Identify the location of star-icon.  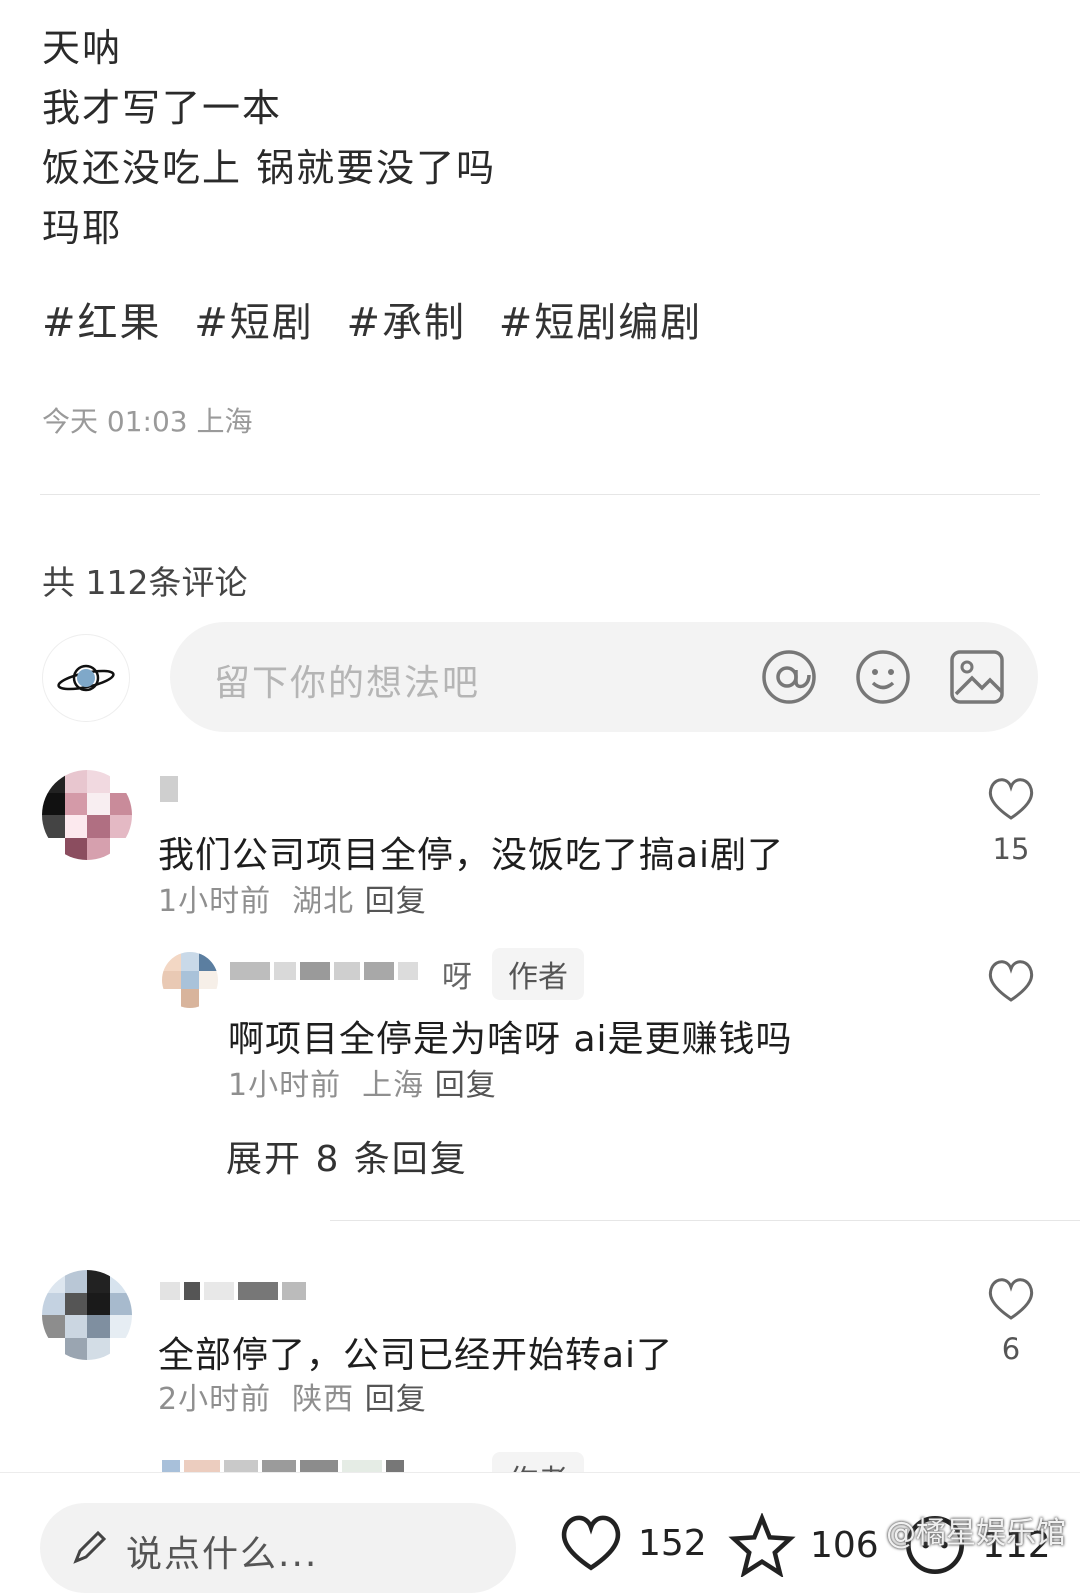
(762, 1545).